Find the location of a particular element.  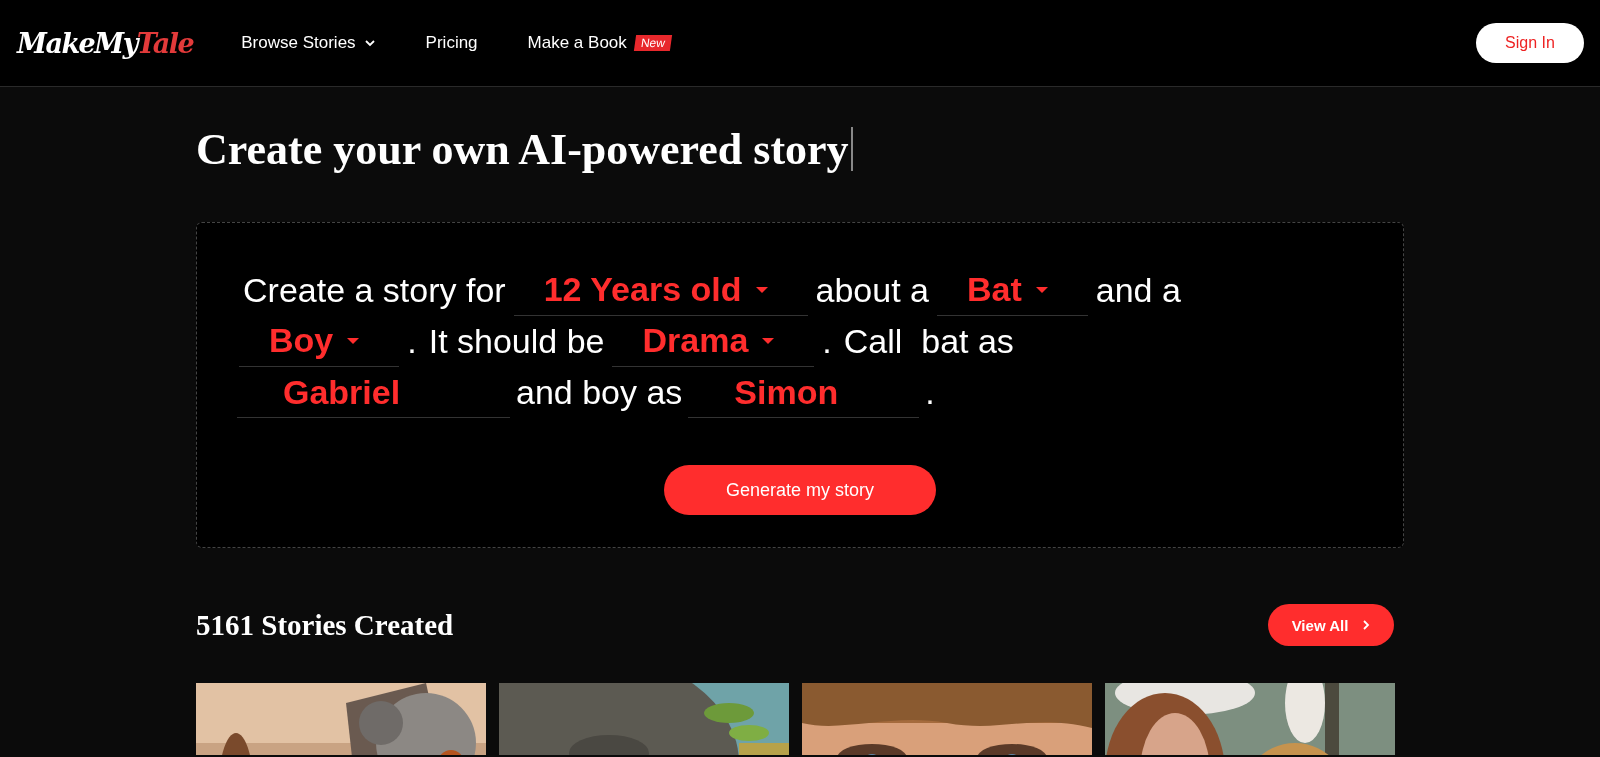

name-field: Gabriel is located at coordinates (373, 392).